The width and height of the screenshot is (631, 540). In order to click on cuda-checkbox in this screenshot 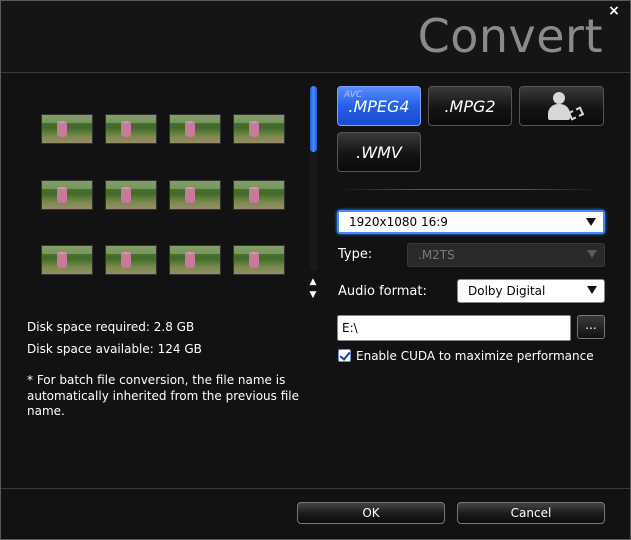, I will do `click(344, 355)`.